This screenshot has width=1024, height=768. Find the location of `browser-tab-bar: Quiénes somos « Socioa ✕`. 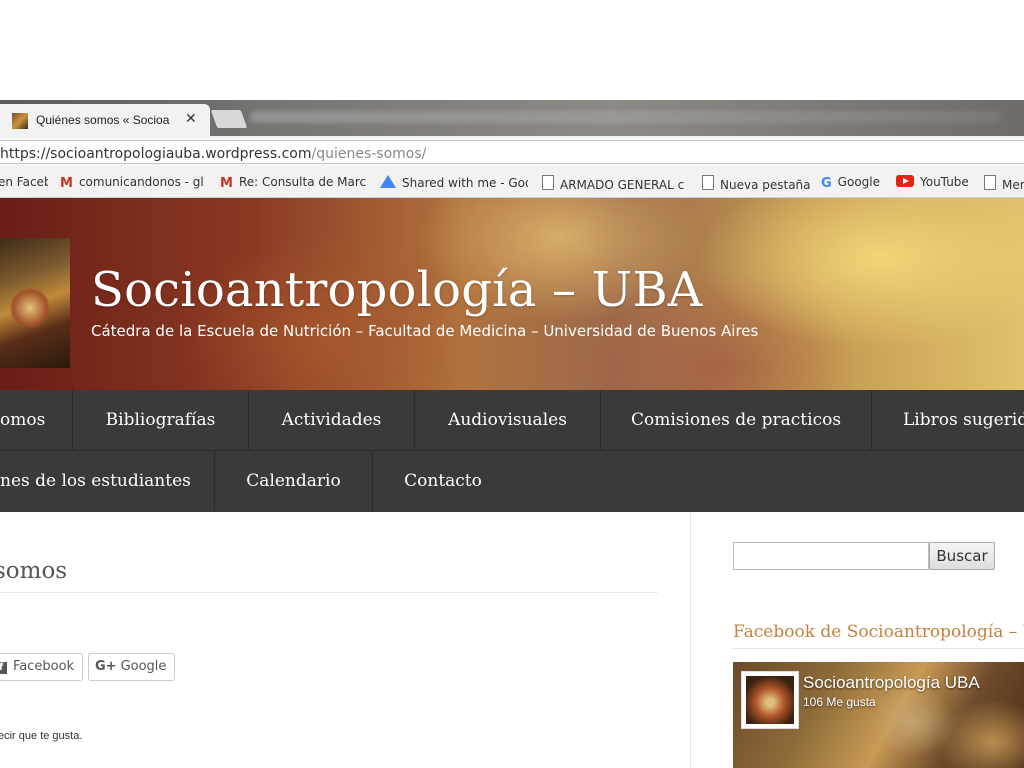

browser-tab-bar: Quiénes somos « Socioa ✕ is located at coordinates (512, 118).